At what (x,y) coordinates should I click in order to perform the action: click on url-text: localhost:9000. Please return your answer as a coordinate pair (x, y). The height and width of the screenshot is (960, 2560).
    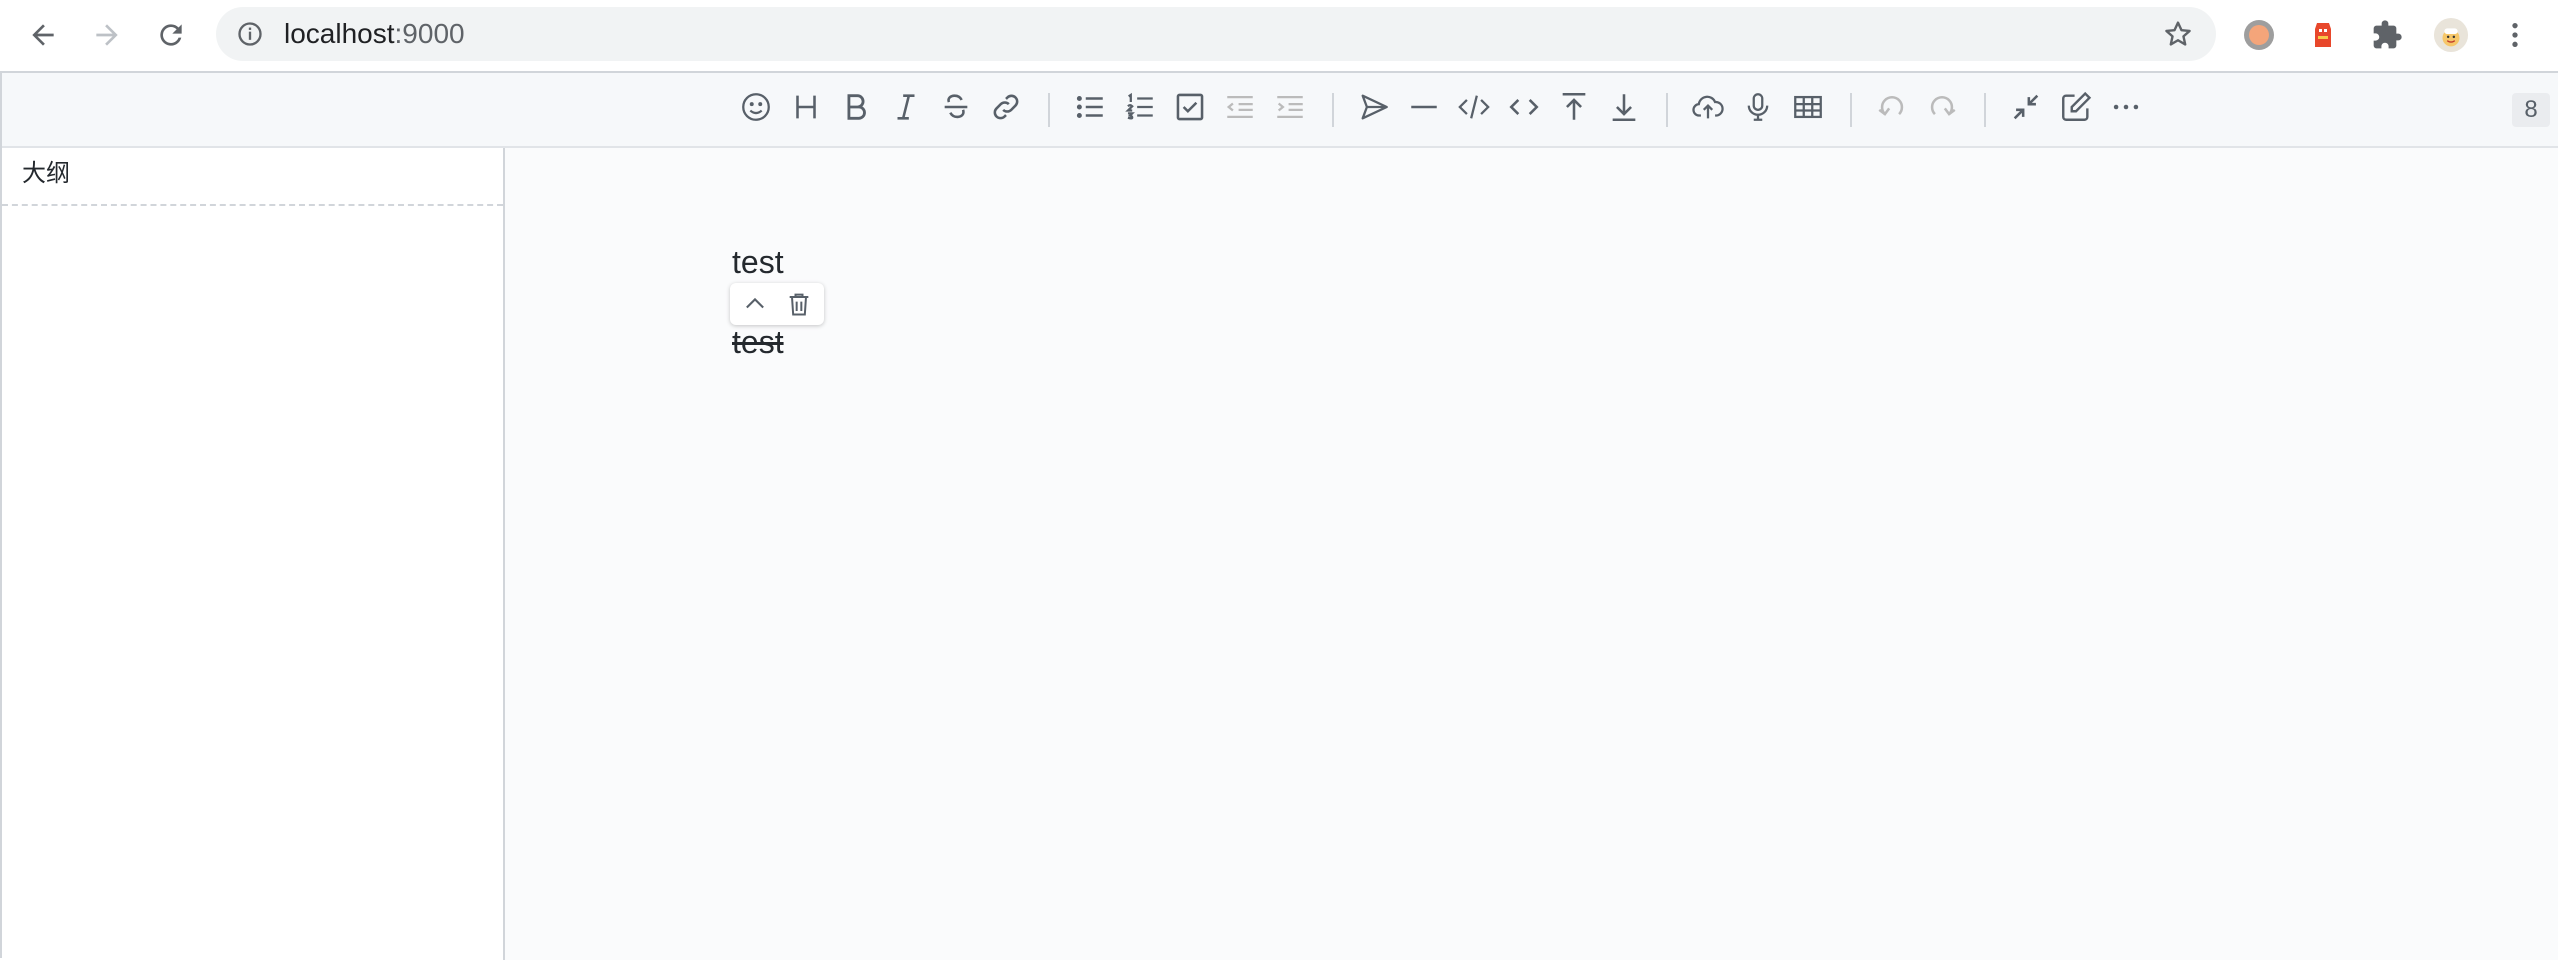
    Looking at the image, I should click on (374, 34).